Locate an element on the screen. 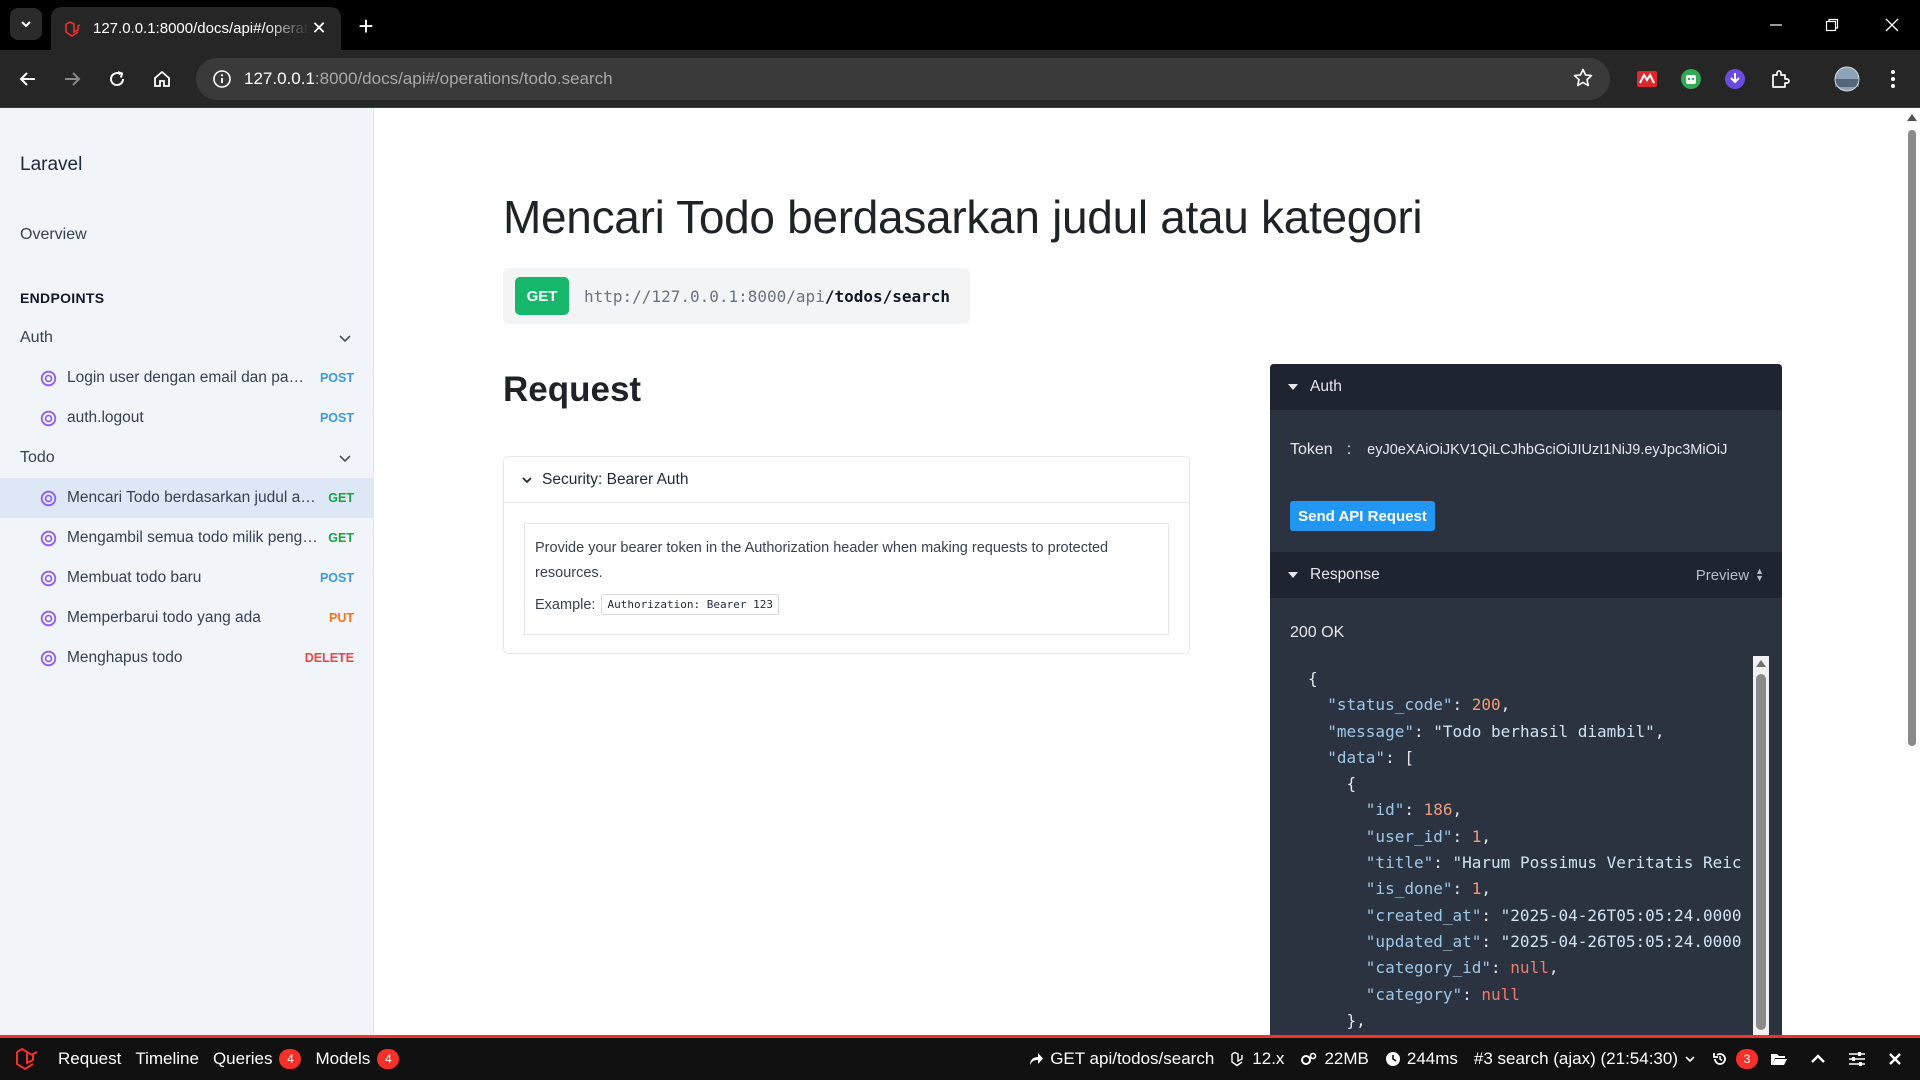 The width and height of the screenshot is (1920, 1080). response-label: Response is located at coordinates (1345, 574).